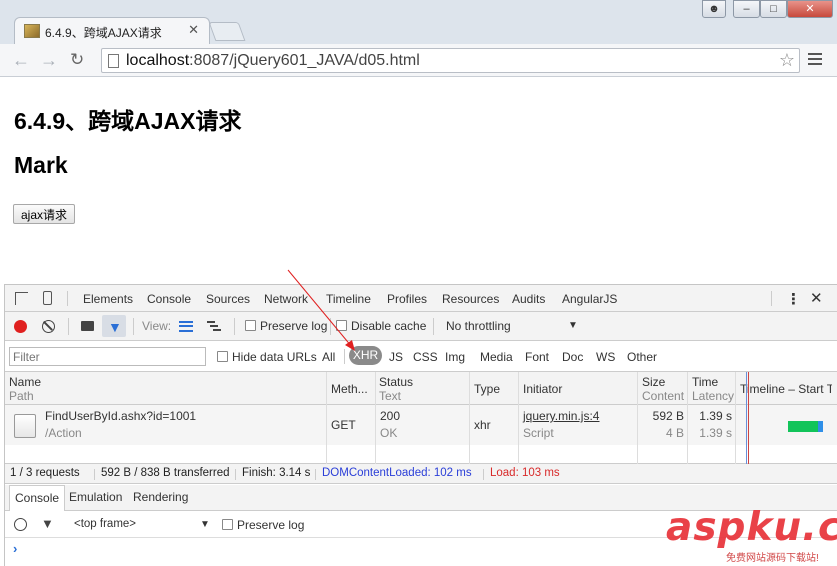 The image size is (837, 566). I want to click on throttling-select: No throttling, so click(478, 326).